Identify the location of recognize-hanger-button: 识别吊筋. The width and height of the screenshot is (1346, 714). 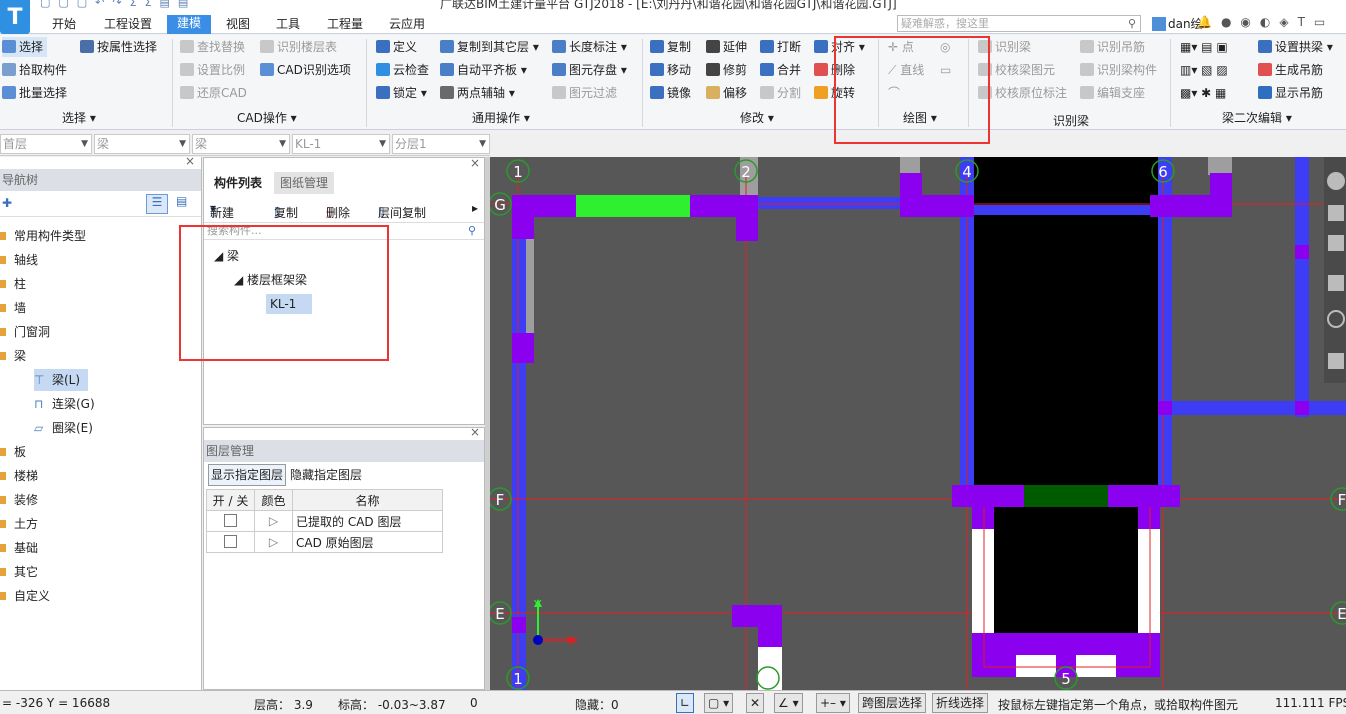
(1112, 47).